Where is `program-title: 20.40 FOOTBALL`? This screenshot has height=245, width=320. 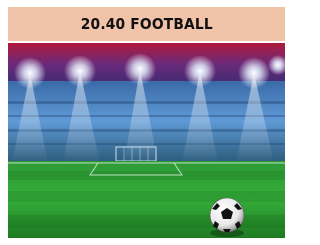
program-title: 20.40 FOOTBALL is located at coordinates (146, 24).